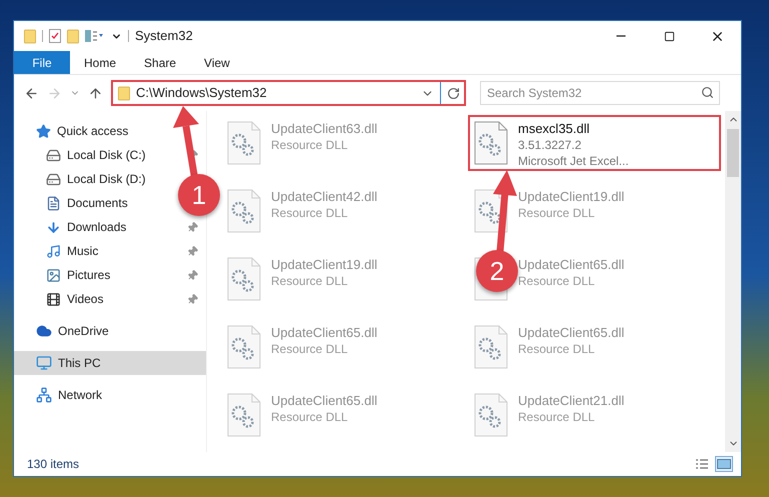  What do you see at coordinates (31, 93) in the screenshot?
I see `back-icon` at bounding box center [31, 93].